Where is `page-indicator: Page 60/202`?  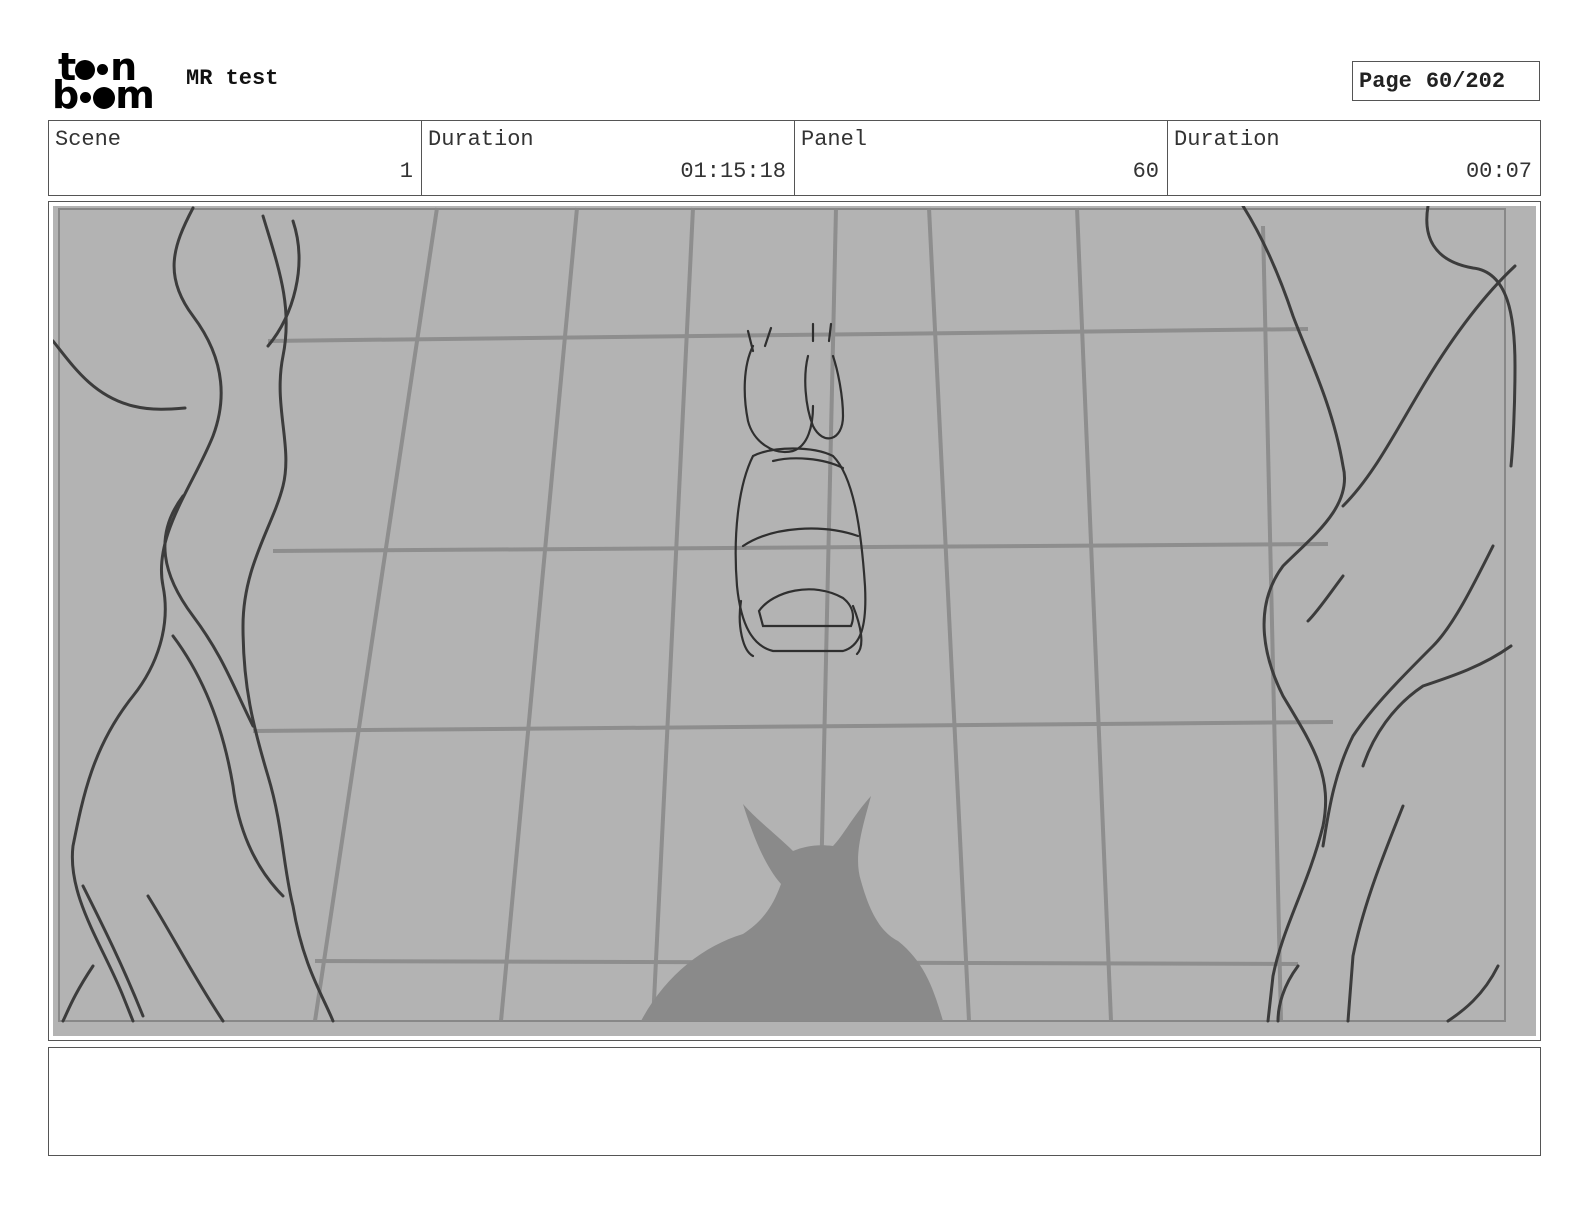
page-indicator: Page 60/202 is located at coordinates (1446, 81).